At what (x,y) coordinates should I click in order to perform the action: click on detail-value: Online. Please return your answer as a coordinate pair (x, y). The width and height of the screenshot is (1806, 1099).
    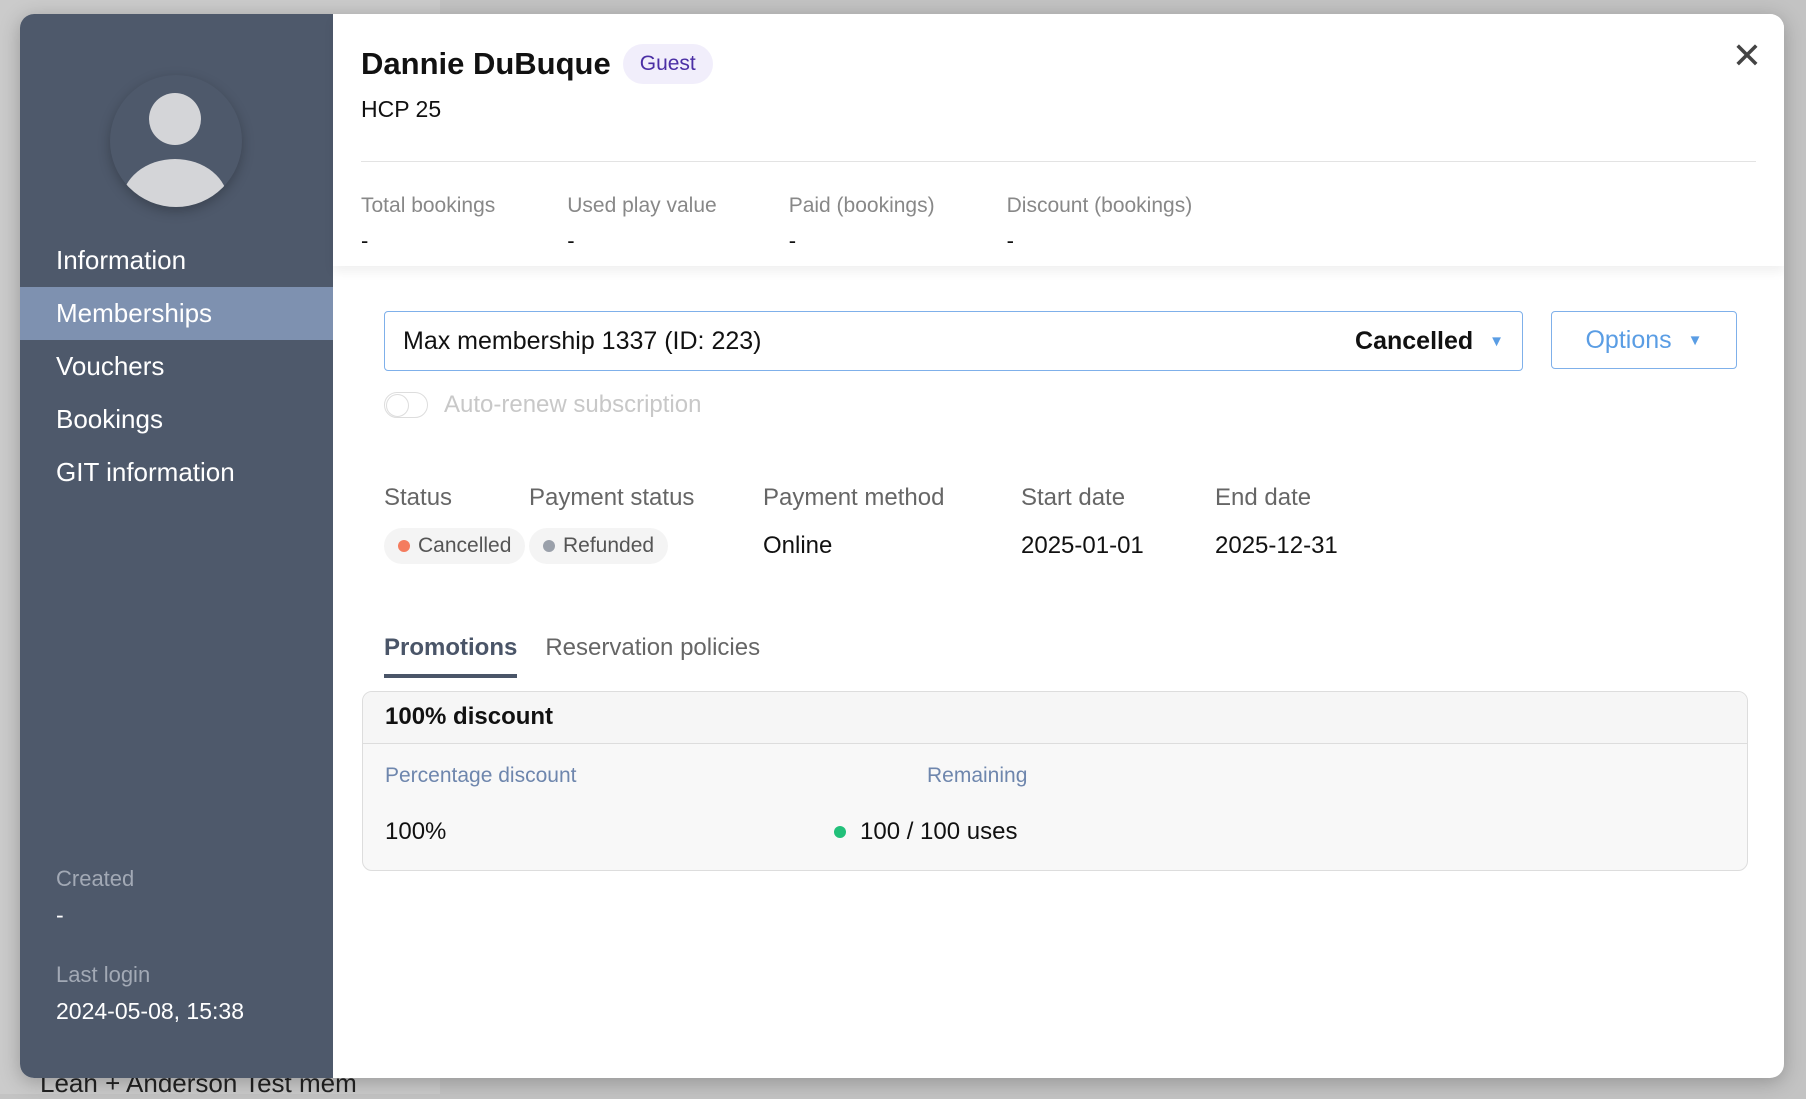
    Looking at the image, I should click on (798, 545).